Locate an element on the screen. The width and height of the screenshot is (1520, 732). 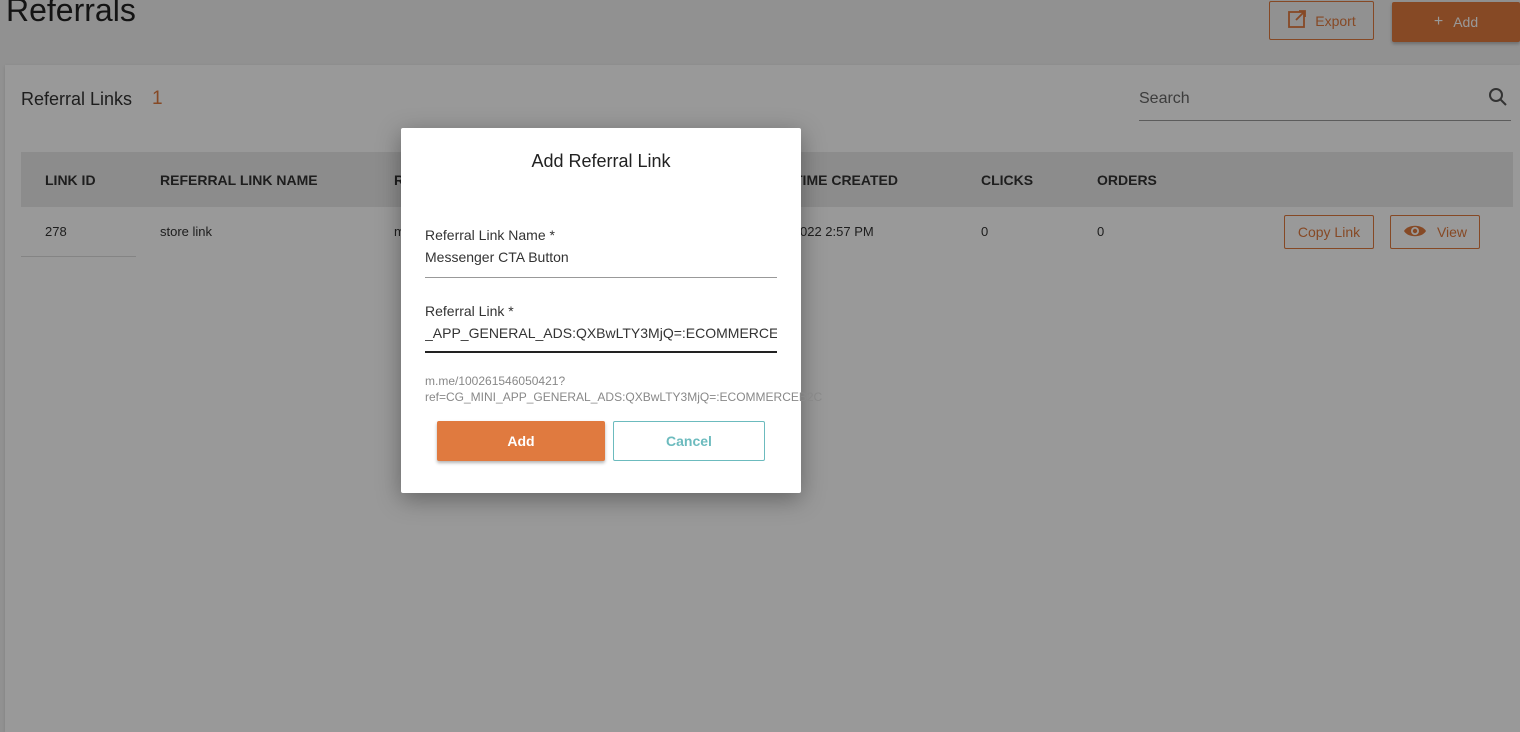
referral-link-preview-line-1: m.me/100261546050421? is located at coordinates (495, 381).